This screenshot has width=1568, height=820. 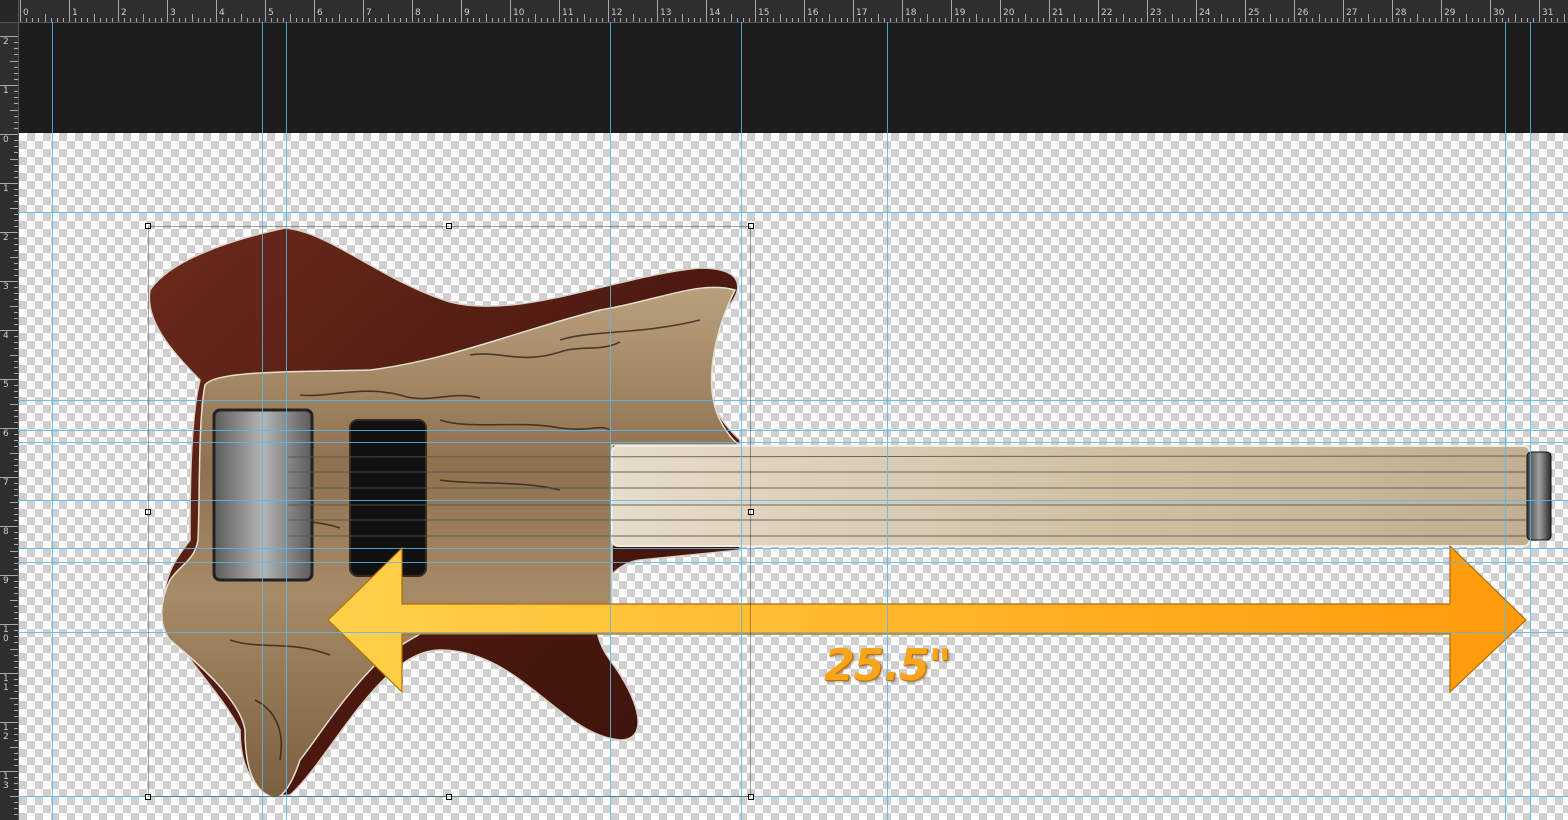 I want to click on neck-pickup, so click(x=388, y=498).